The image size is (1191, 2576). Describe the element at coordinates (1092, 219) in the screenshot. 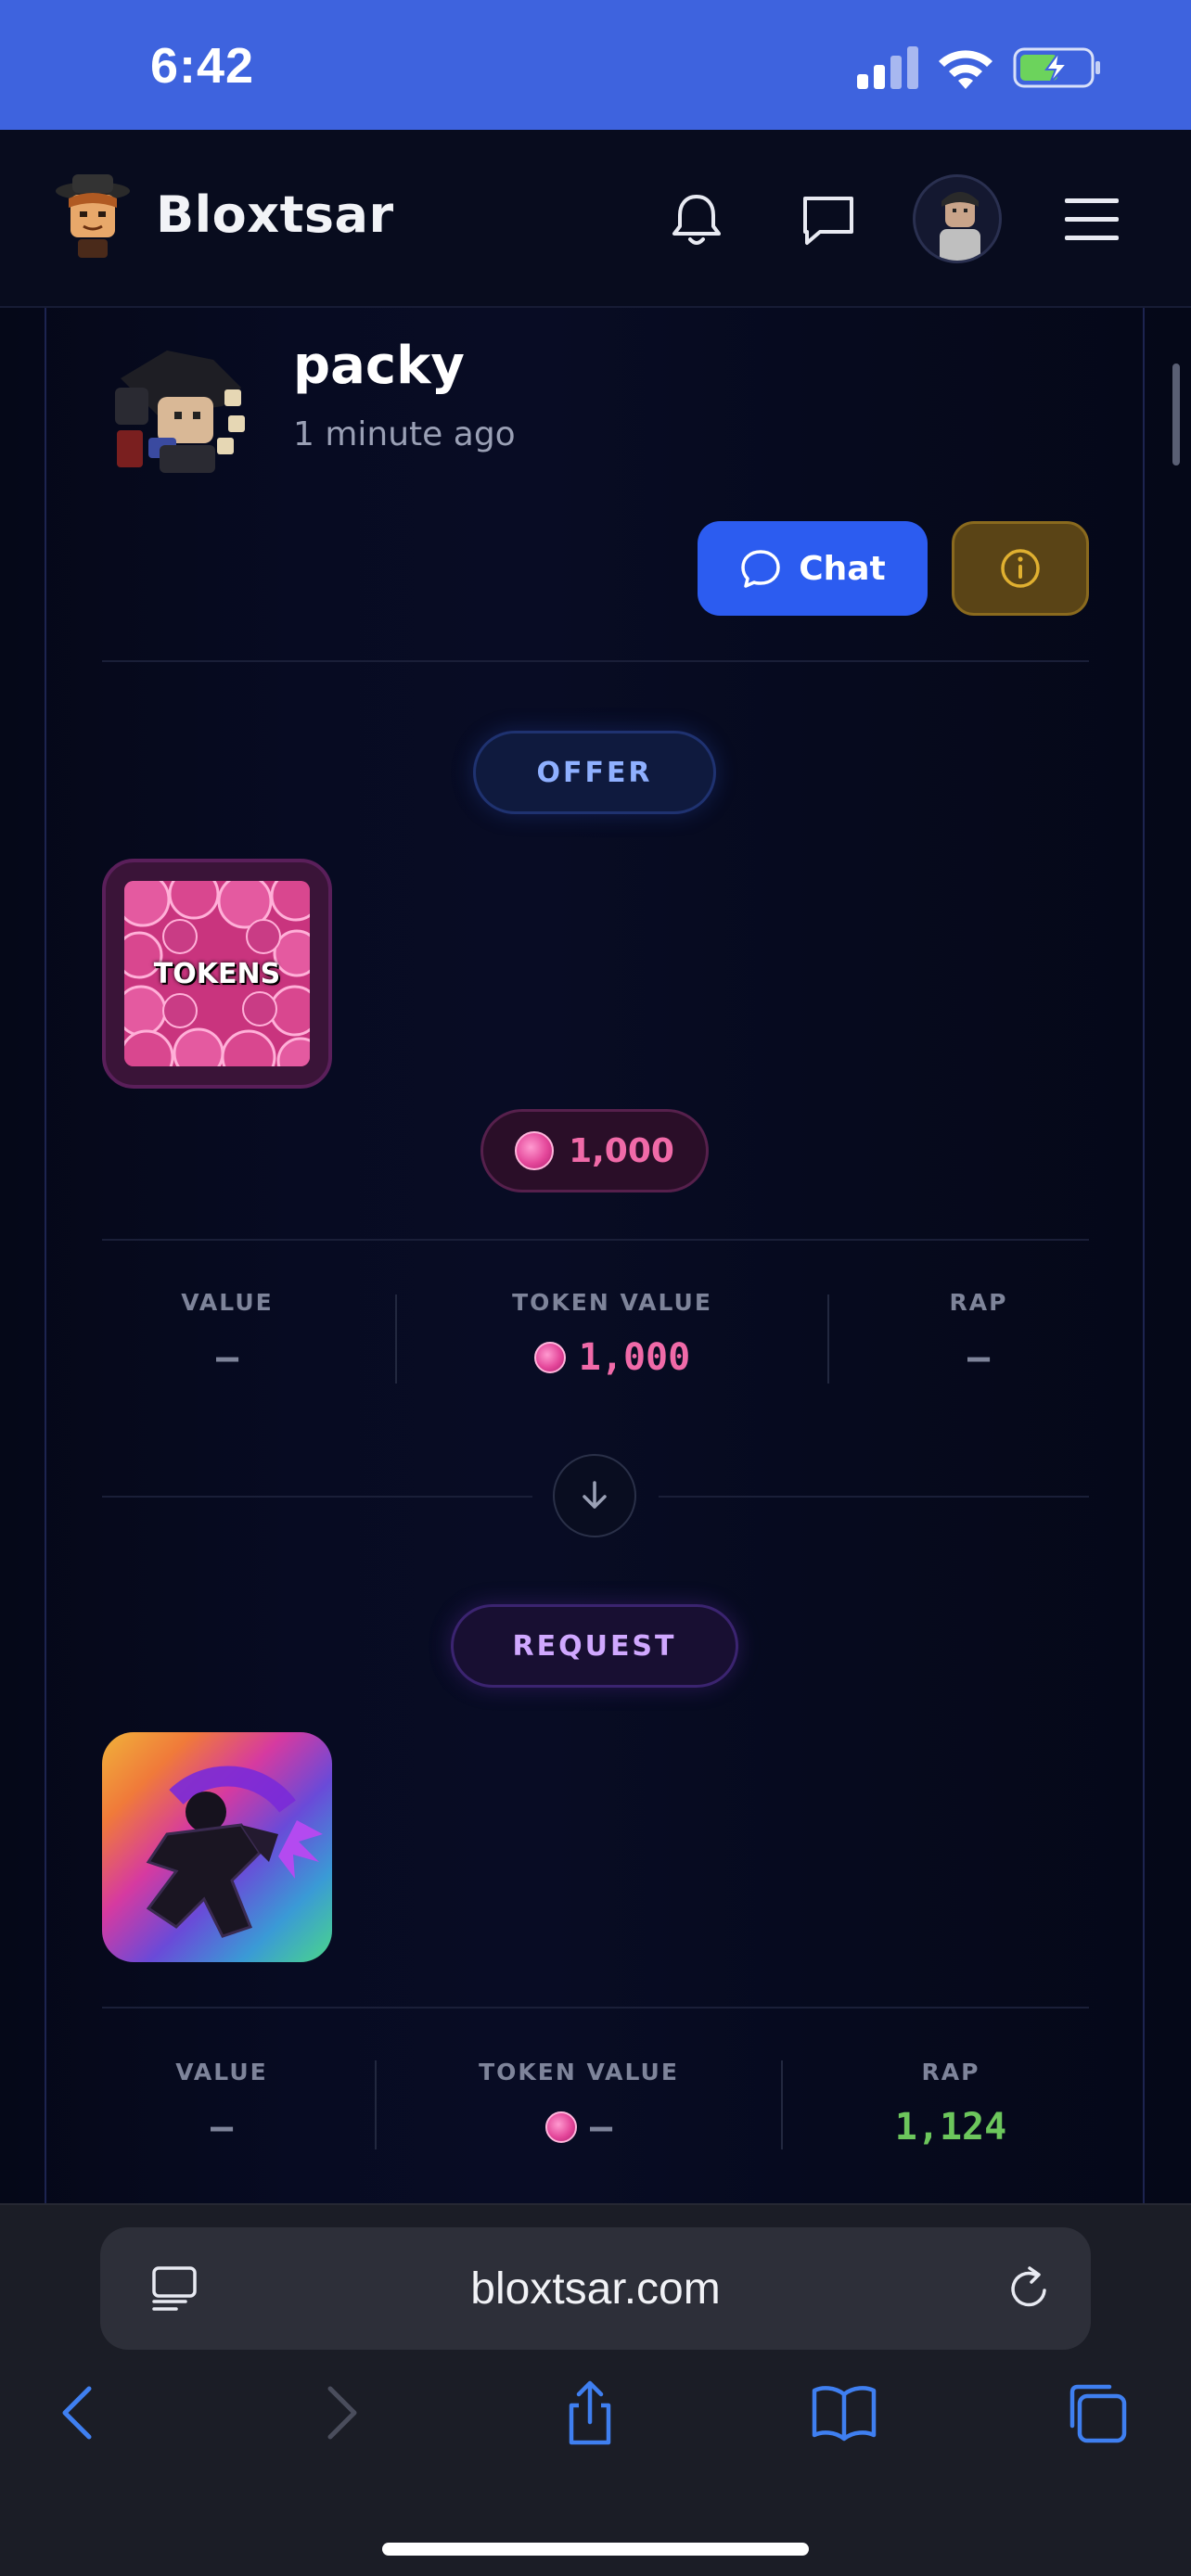

I see `menu-icon` at that location.